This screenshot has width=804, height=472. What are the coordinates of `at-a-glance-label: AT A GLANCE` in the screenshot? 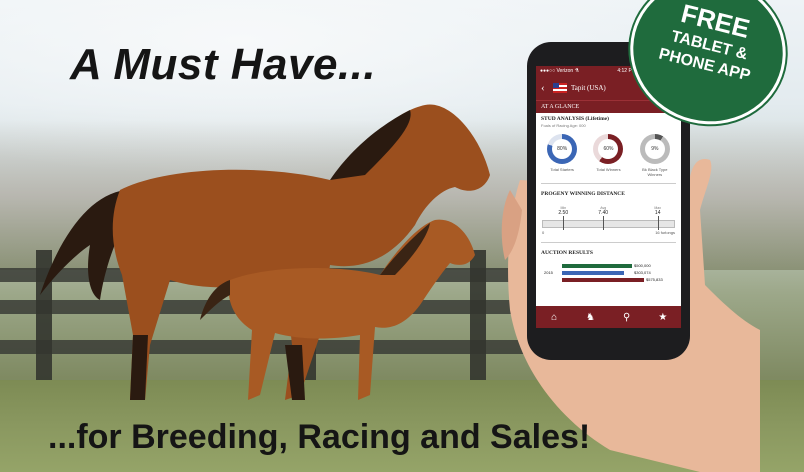 It's located at (560, 107).